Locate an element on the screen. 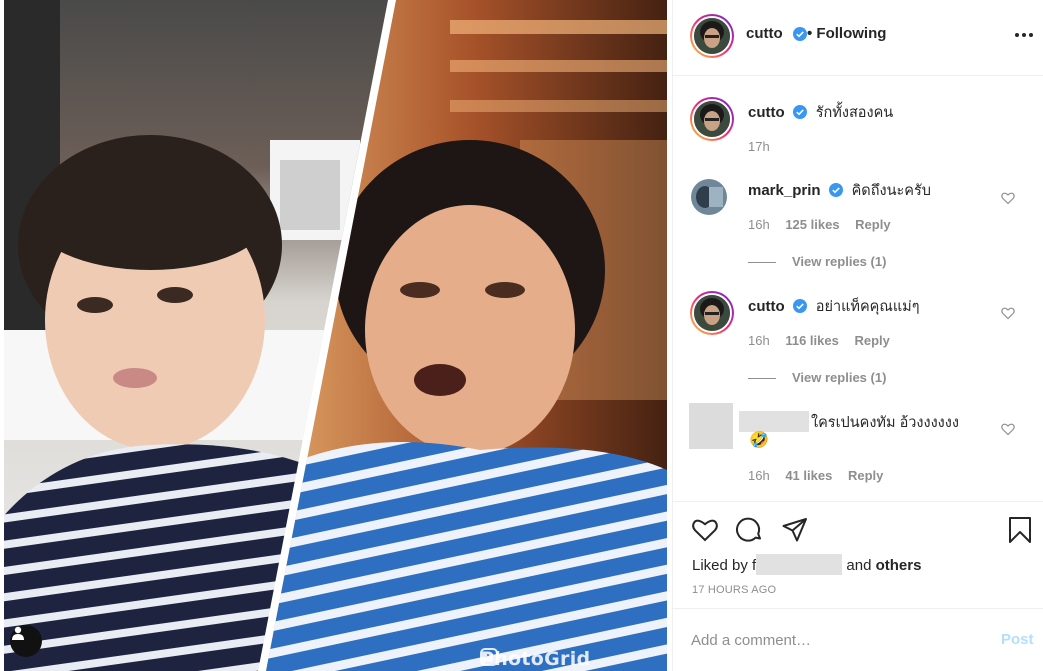 The height and width of the screenshot is (671, 1043). redacted-liker is located at coordinates (799, 564).